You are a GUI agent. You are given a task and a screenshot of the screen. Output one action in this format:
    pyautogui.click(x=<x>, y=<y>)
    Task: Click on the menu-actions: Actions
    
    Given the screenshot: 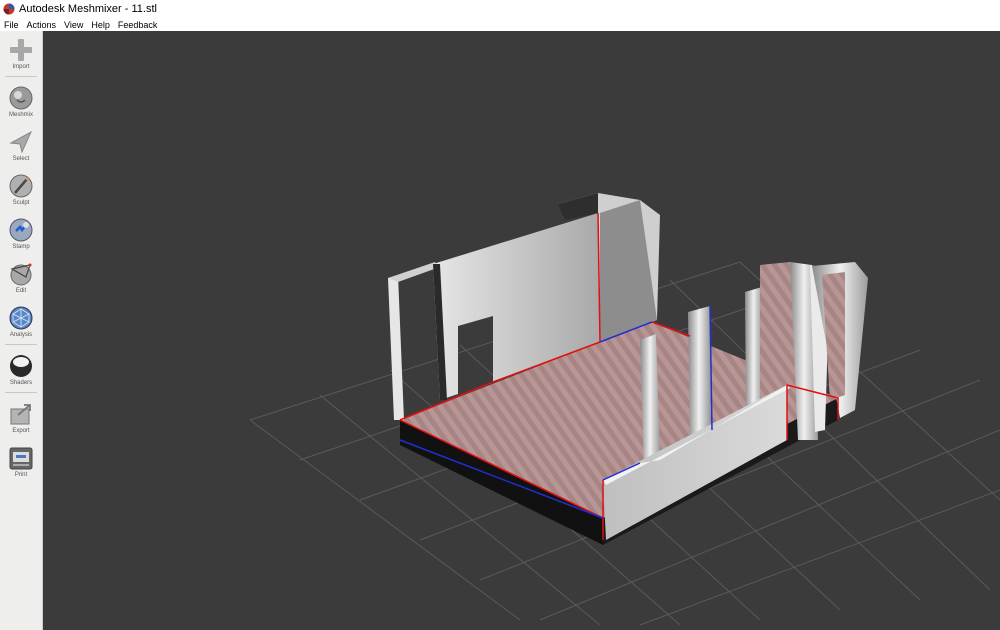 What is the action you would take?
    pyautogui.click(x=42, y=25)
    